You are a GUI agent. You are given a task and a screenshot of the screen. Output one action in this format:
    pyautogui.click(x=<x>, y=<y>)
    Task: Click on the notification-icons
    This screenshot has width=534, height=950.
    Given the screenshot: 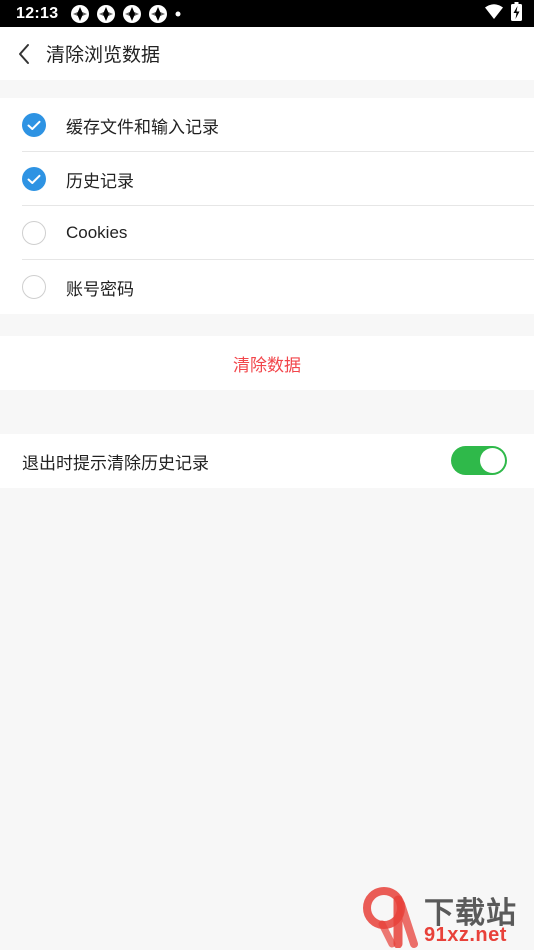 What is the action you would take?
    pyautogui.click(x=126, y=14)
    